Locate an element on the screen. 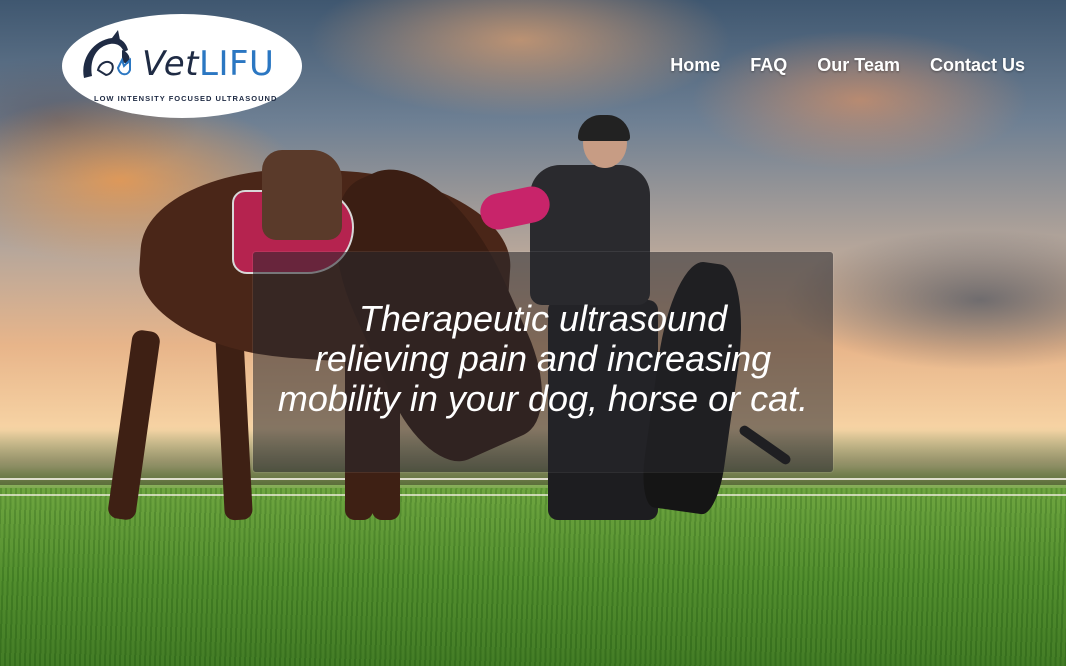  fence is located at coordinates (533, 487).